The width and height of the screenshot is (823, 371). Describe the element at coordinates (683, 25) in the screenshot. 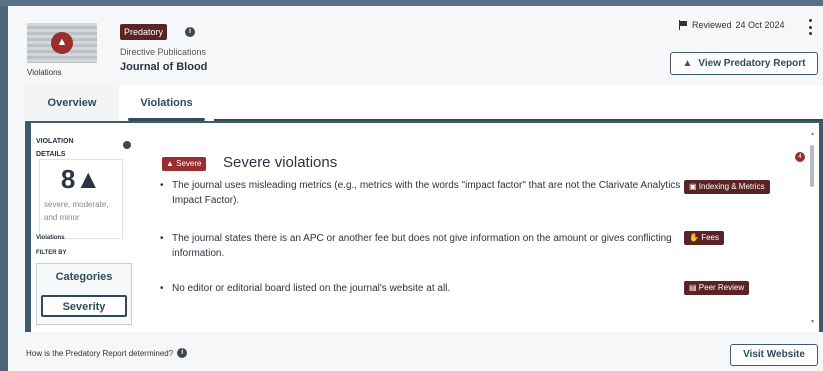

I see `flag-icon` at that location.